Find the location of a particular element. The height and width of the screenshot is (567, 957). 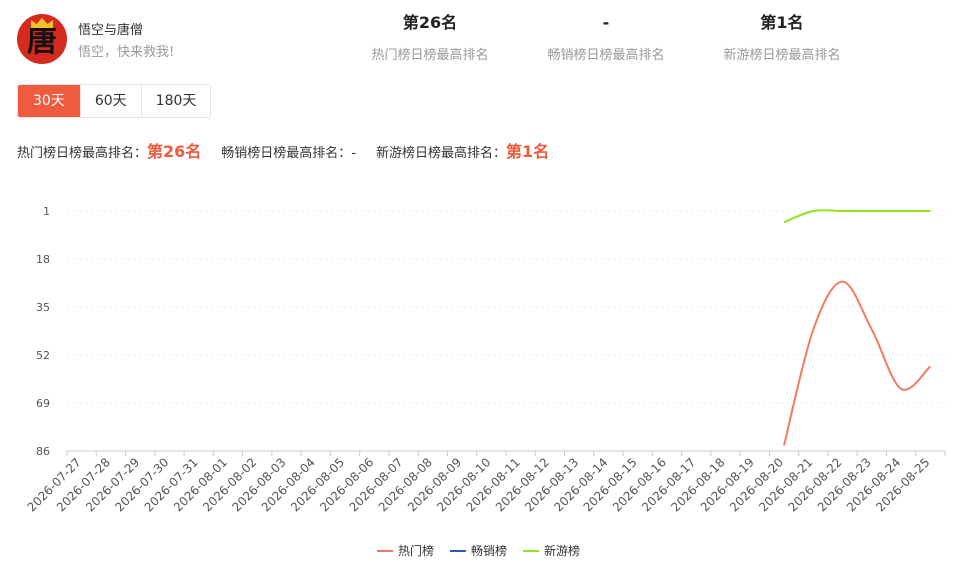

y-tick-label: 1 is located at coordinates (46, 211).